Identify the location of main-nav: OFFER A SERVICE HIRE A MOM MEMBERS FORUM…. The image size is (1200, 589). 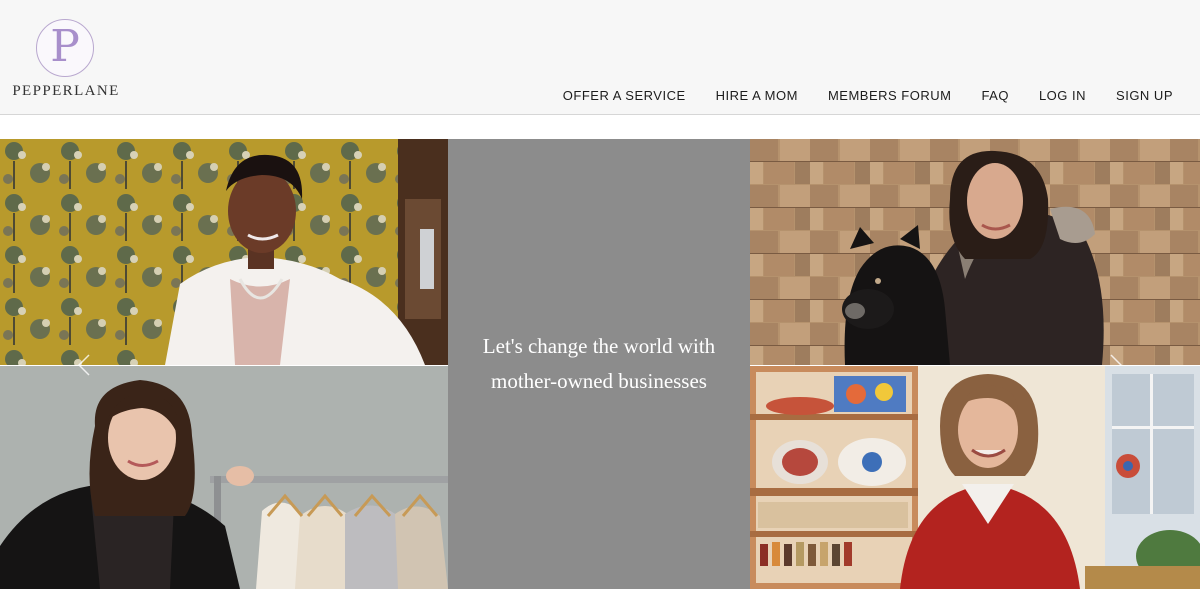
(868, 95).